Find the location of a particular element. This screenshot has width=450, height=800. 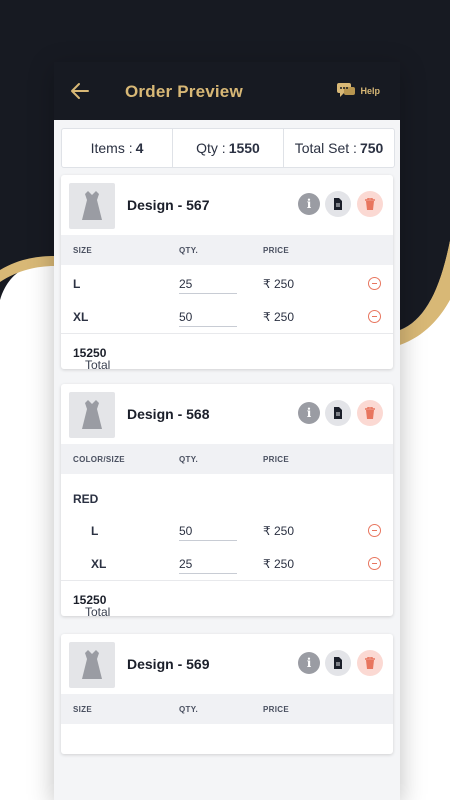

design-name: Design - 569 is located at coordinates (168, 664).